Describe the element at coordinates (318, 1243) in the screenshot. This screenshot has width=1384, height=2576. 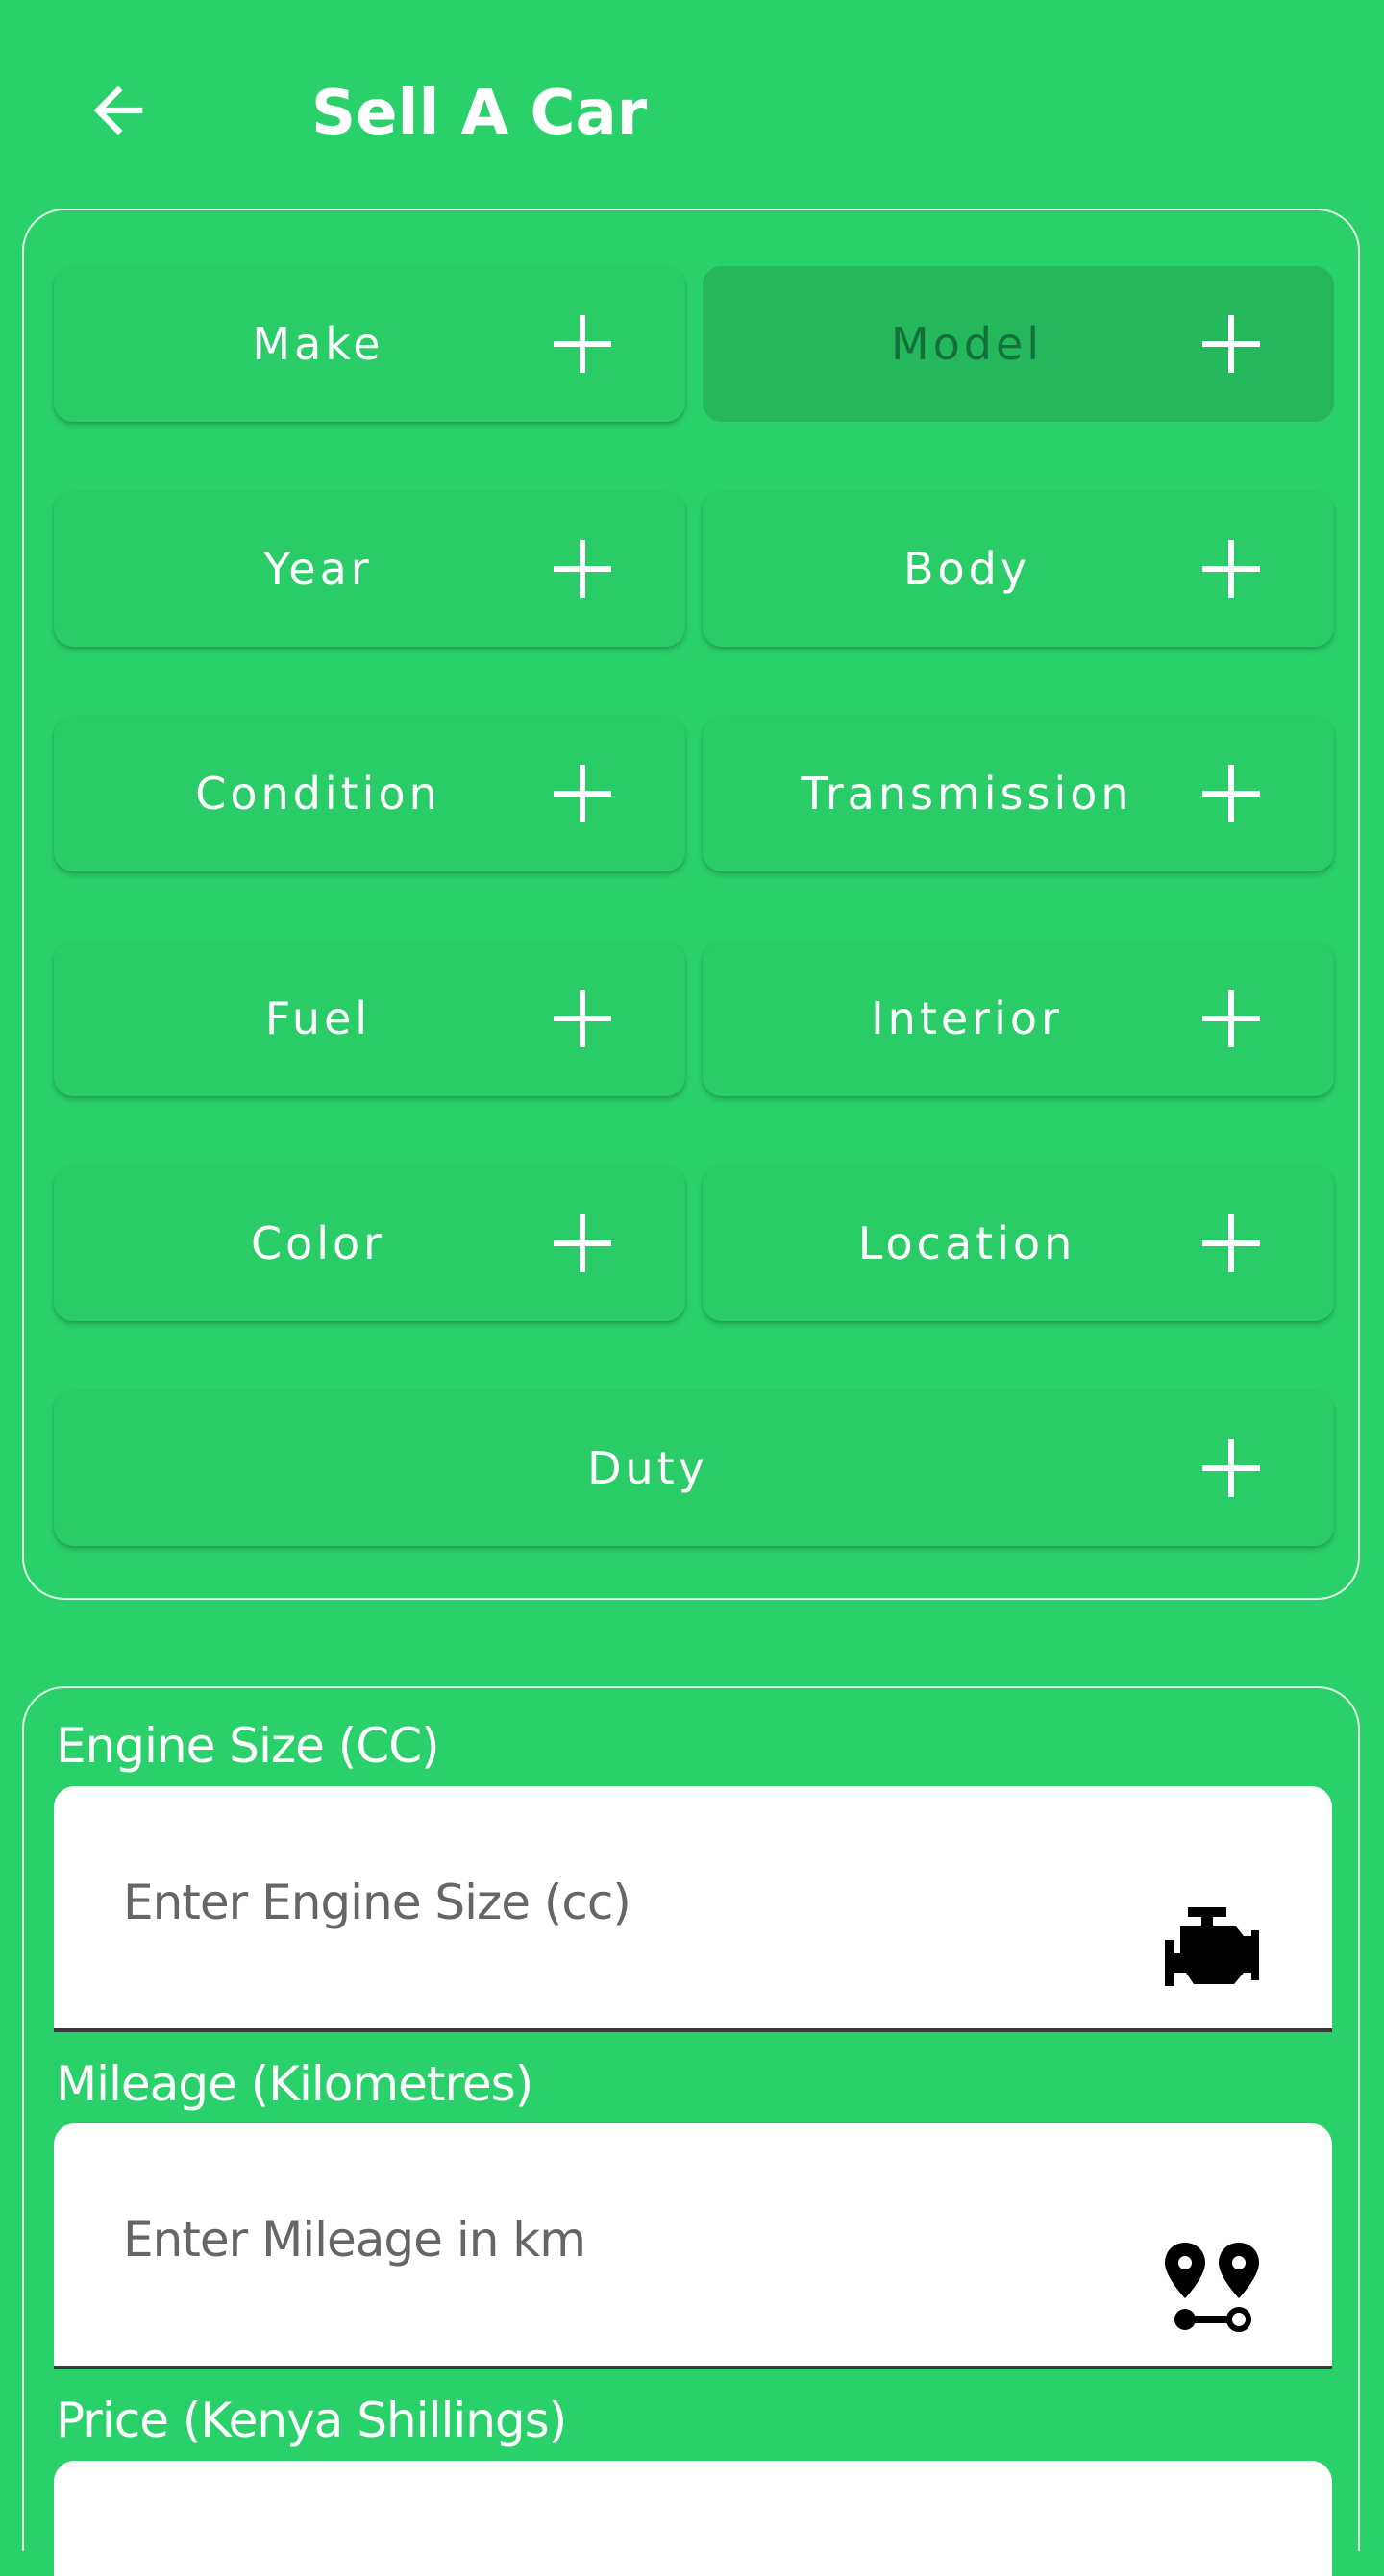
I see `color-label: Color` at that location.